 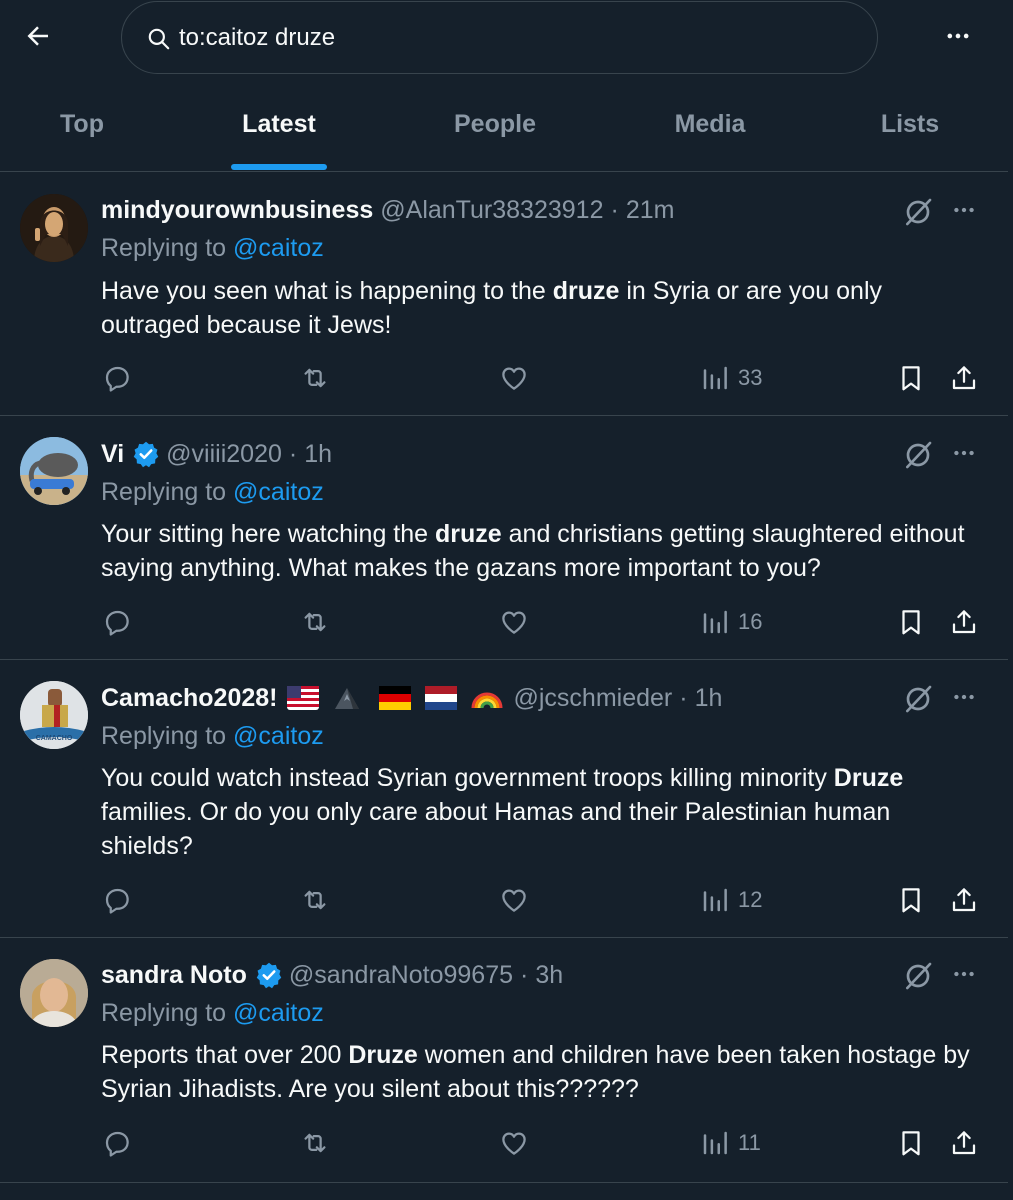 I want to click on handle: @jcschmieder, so click(x=592, y=698).